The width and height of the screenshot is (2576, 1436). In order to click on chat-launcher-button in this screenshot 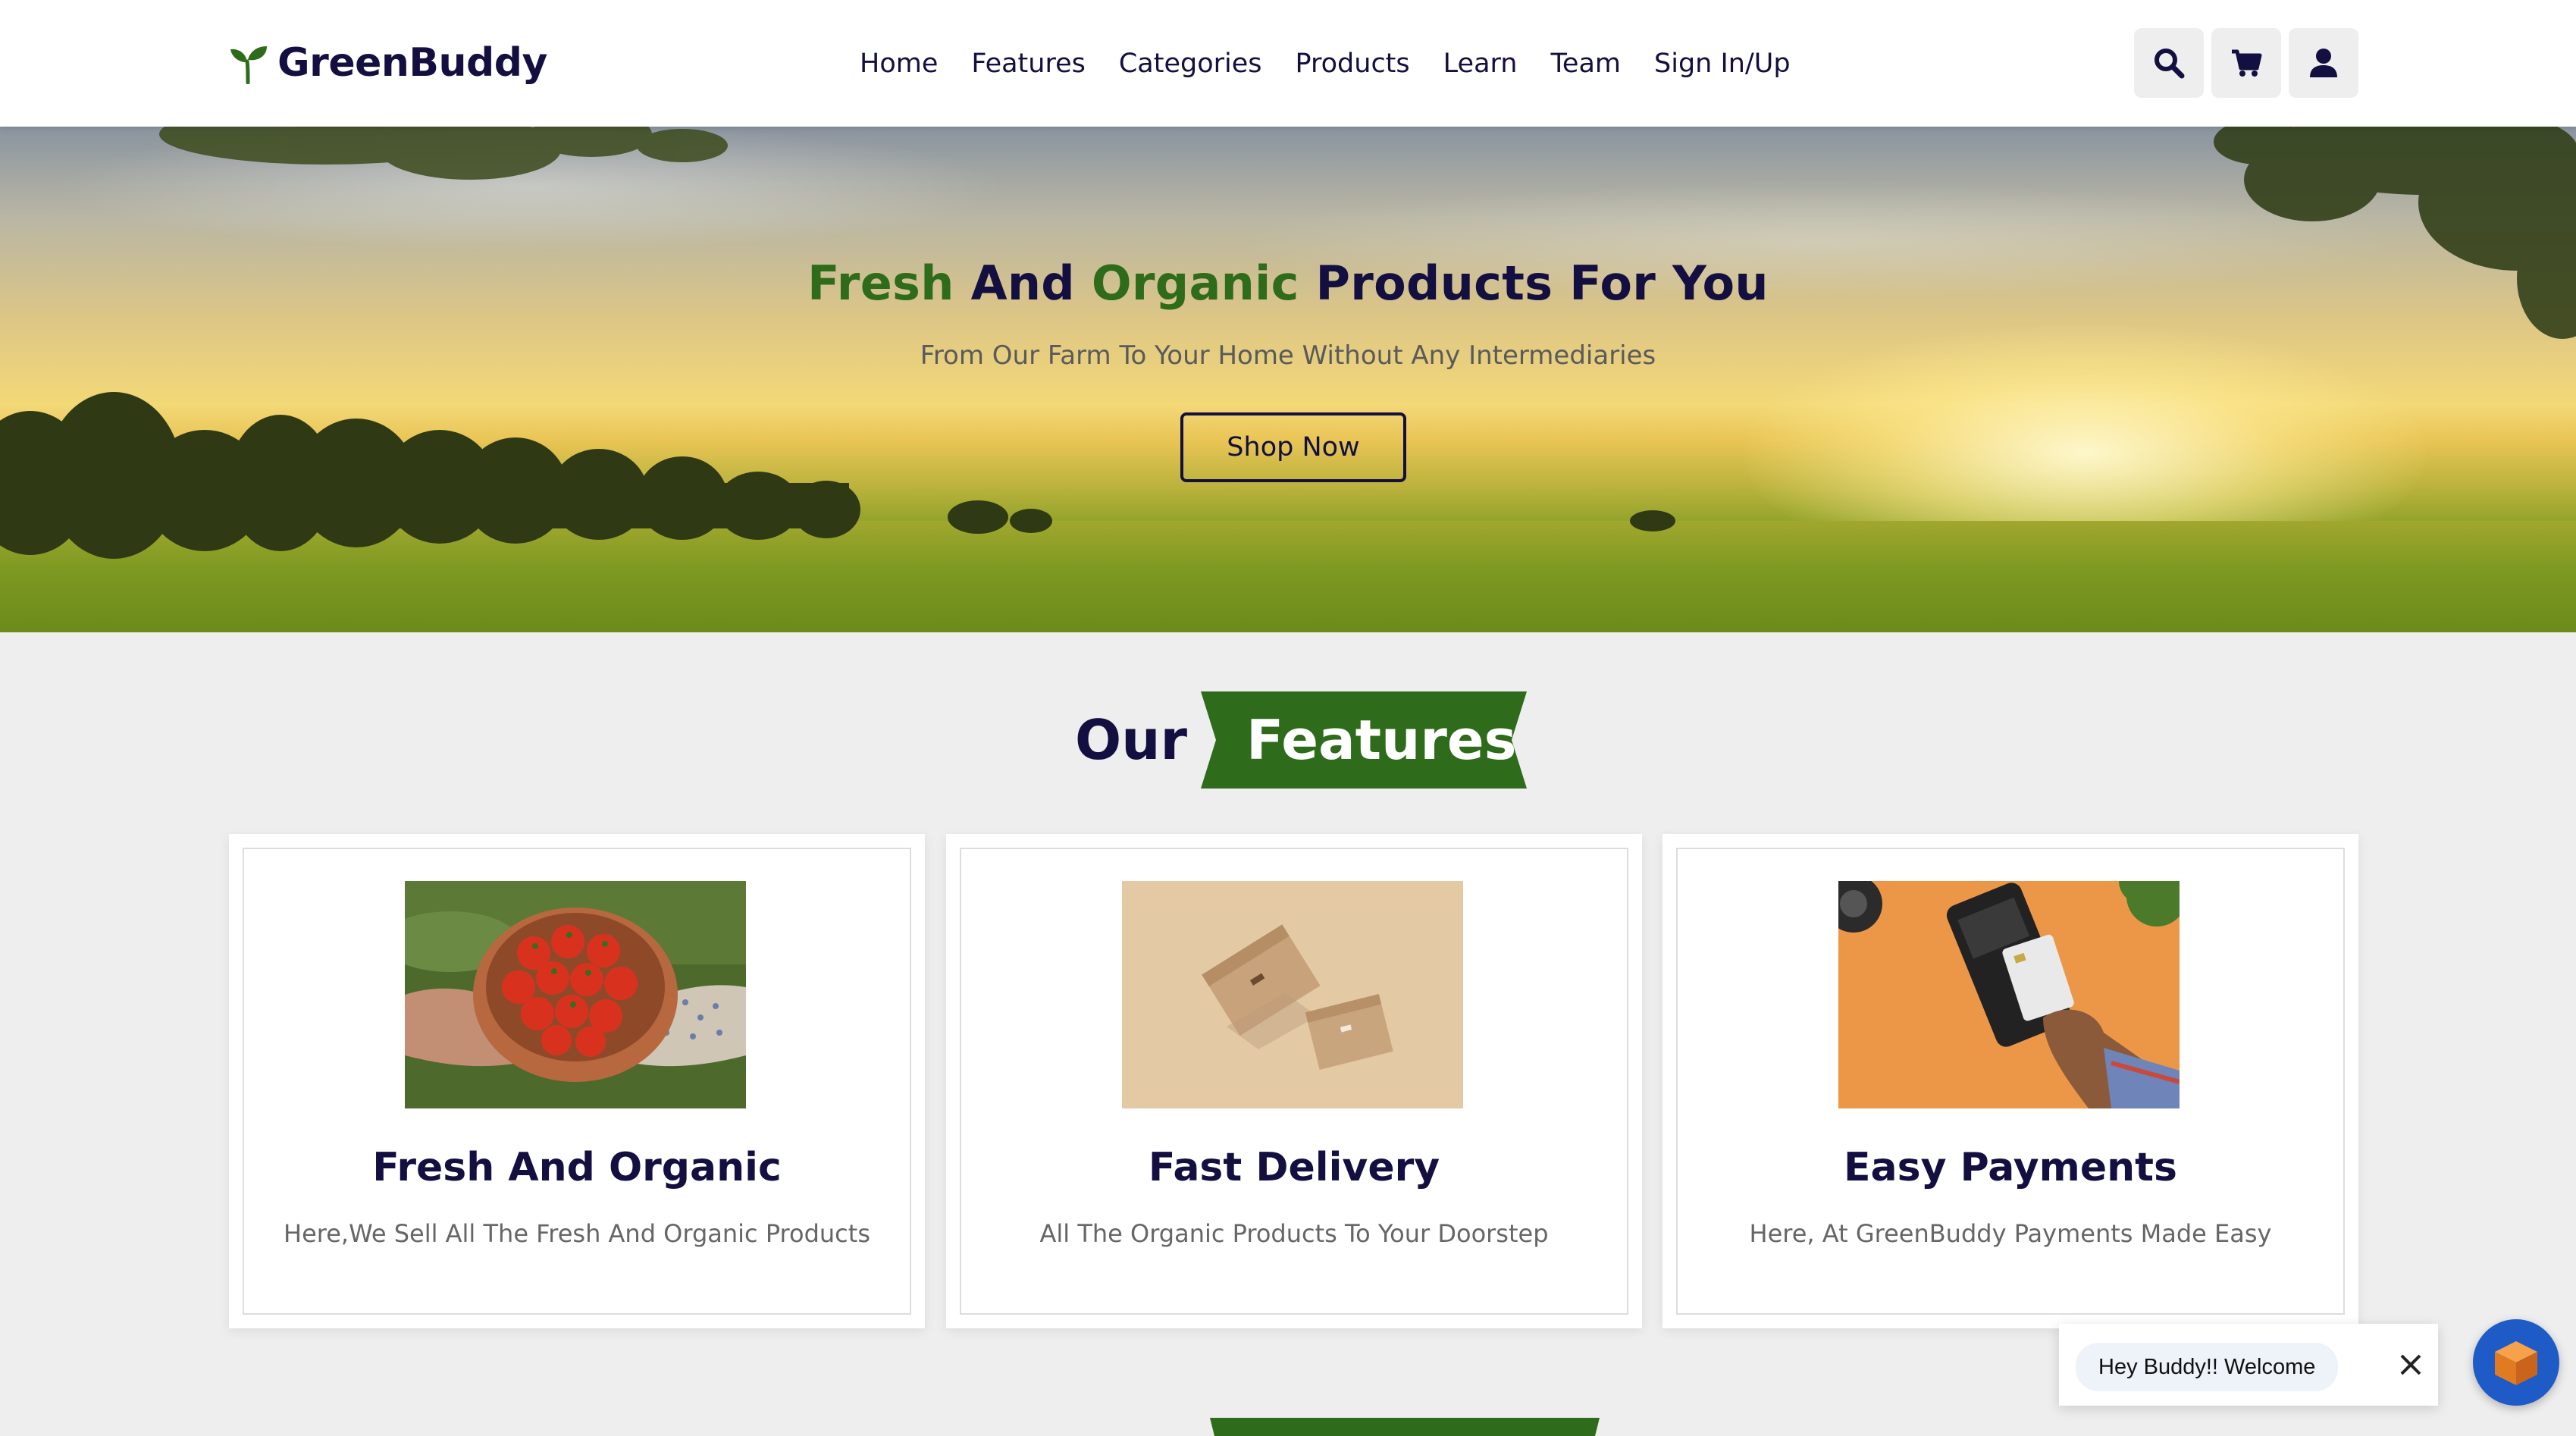, I will do `click(2516, 1363)`.